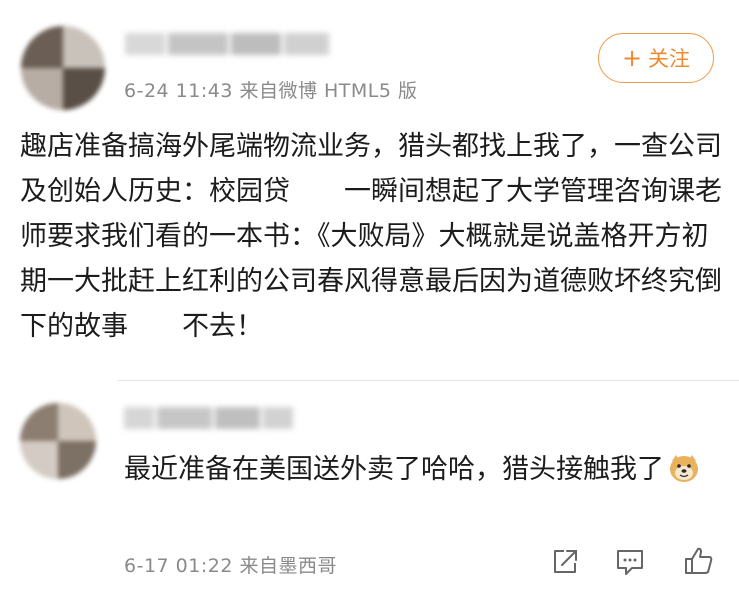 This screenshot has height=592, width=739. I want to click on post-avatar, so click(63, 68).